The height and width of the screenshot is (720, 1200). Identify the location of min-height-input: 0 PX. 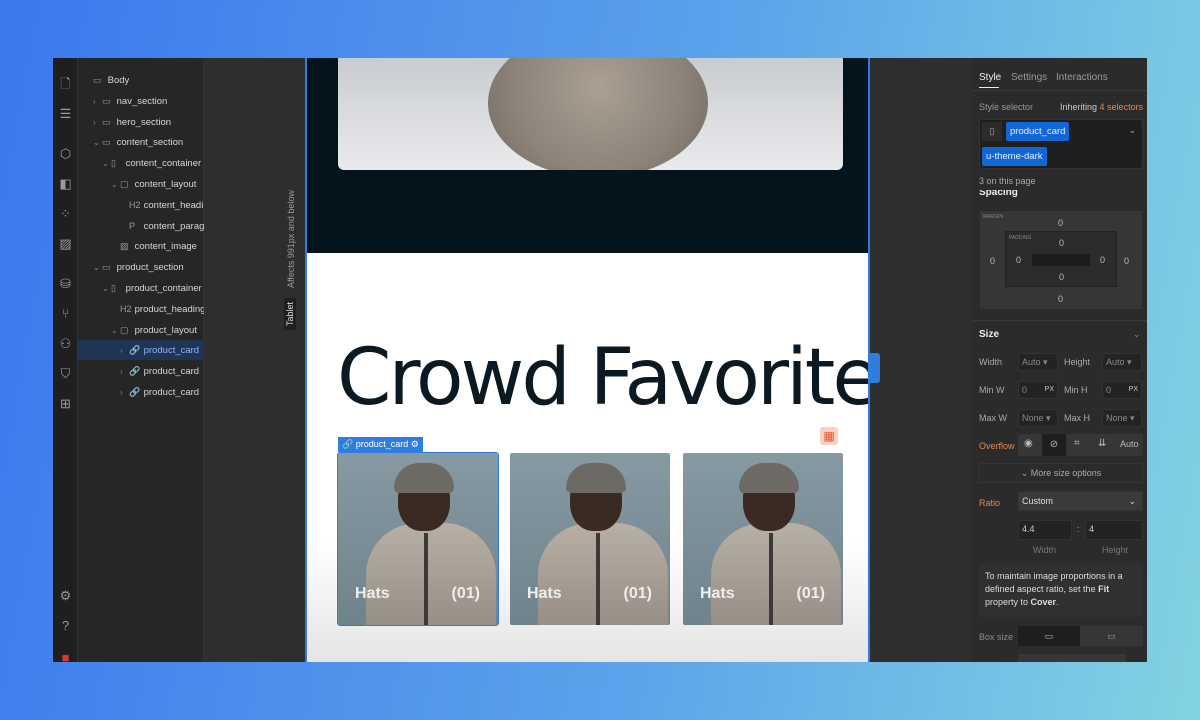
(1122, 390).